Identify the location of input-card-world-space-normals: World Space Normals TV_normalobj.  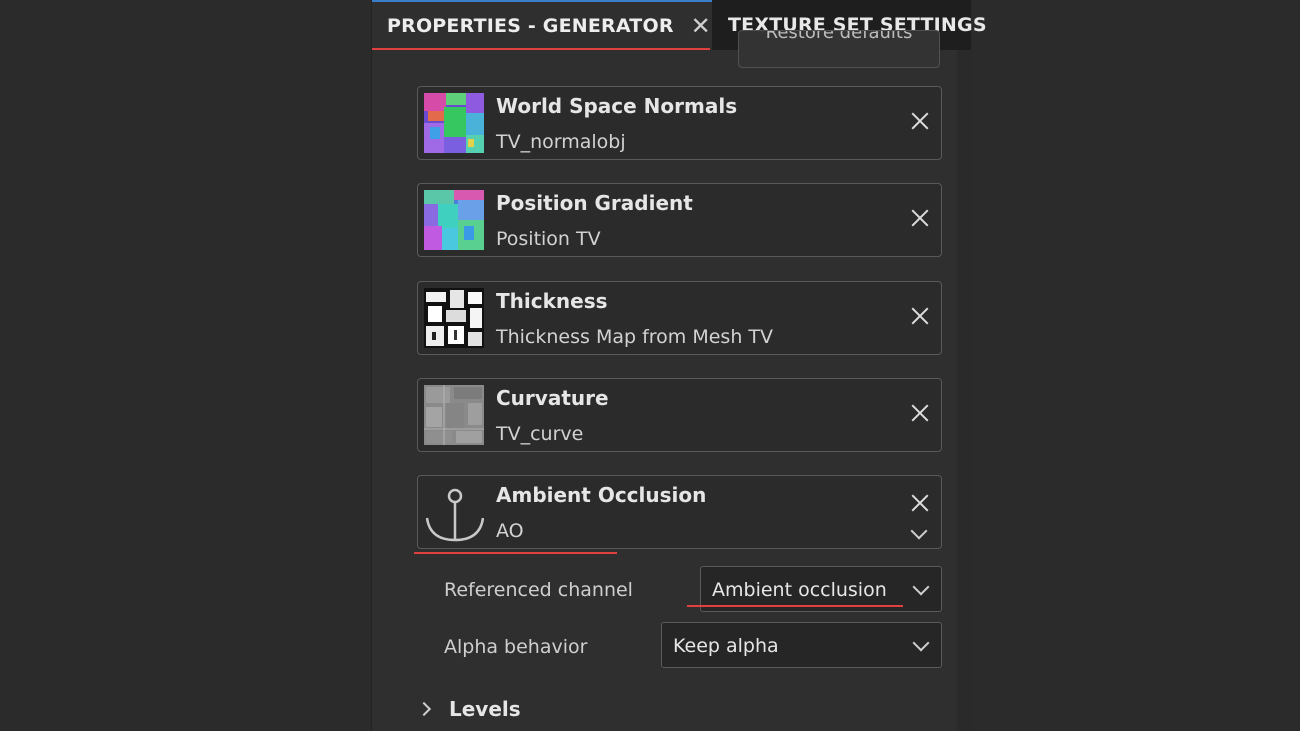
(679, 123).